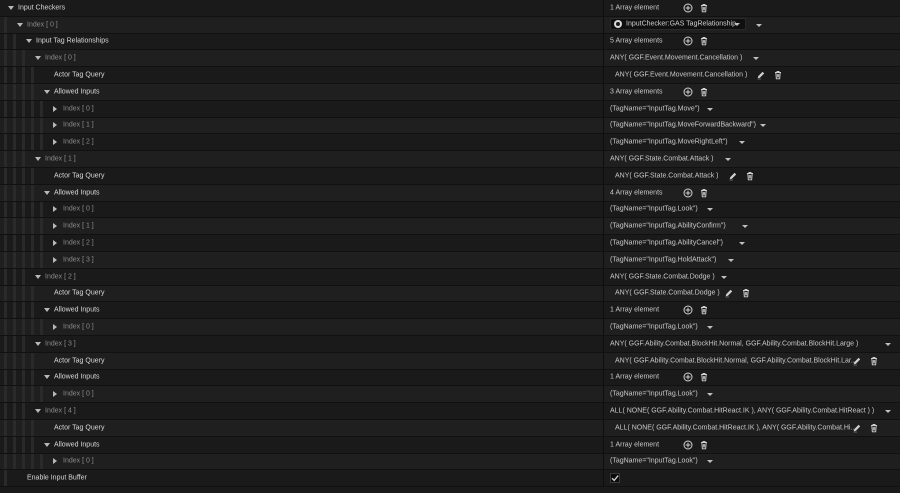 This screenshot has width=900, height=493. Describe the element at coordinates (666, 243) in the screenshot. I see `property-value: (TagName="InputTag.AbilityCancel")` at that location.